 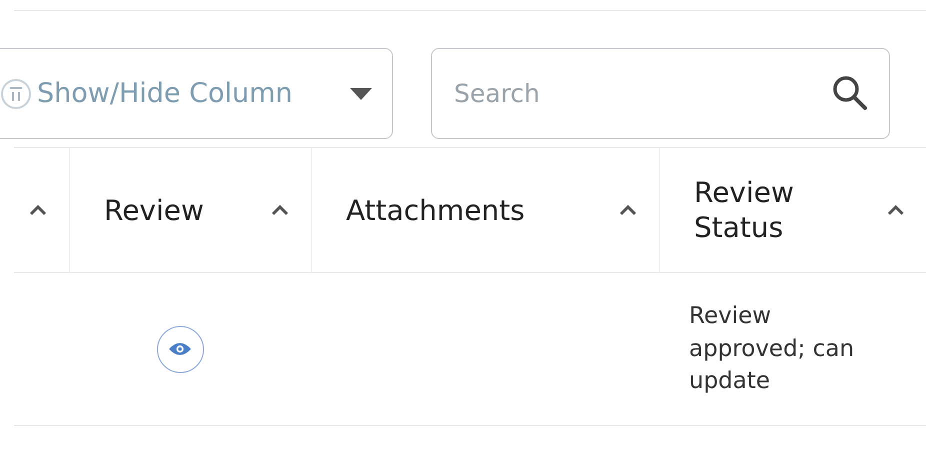 What do you see at coordinates (180, 349) in the screenshot?
I see `eye-icon` at bounding box center [180, 349].